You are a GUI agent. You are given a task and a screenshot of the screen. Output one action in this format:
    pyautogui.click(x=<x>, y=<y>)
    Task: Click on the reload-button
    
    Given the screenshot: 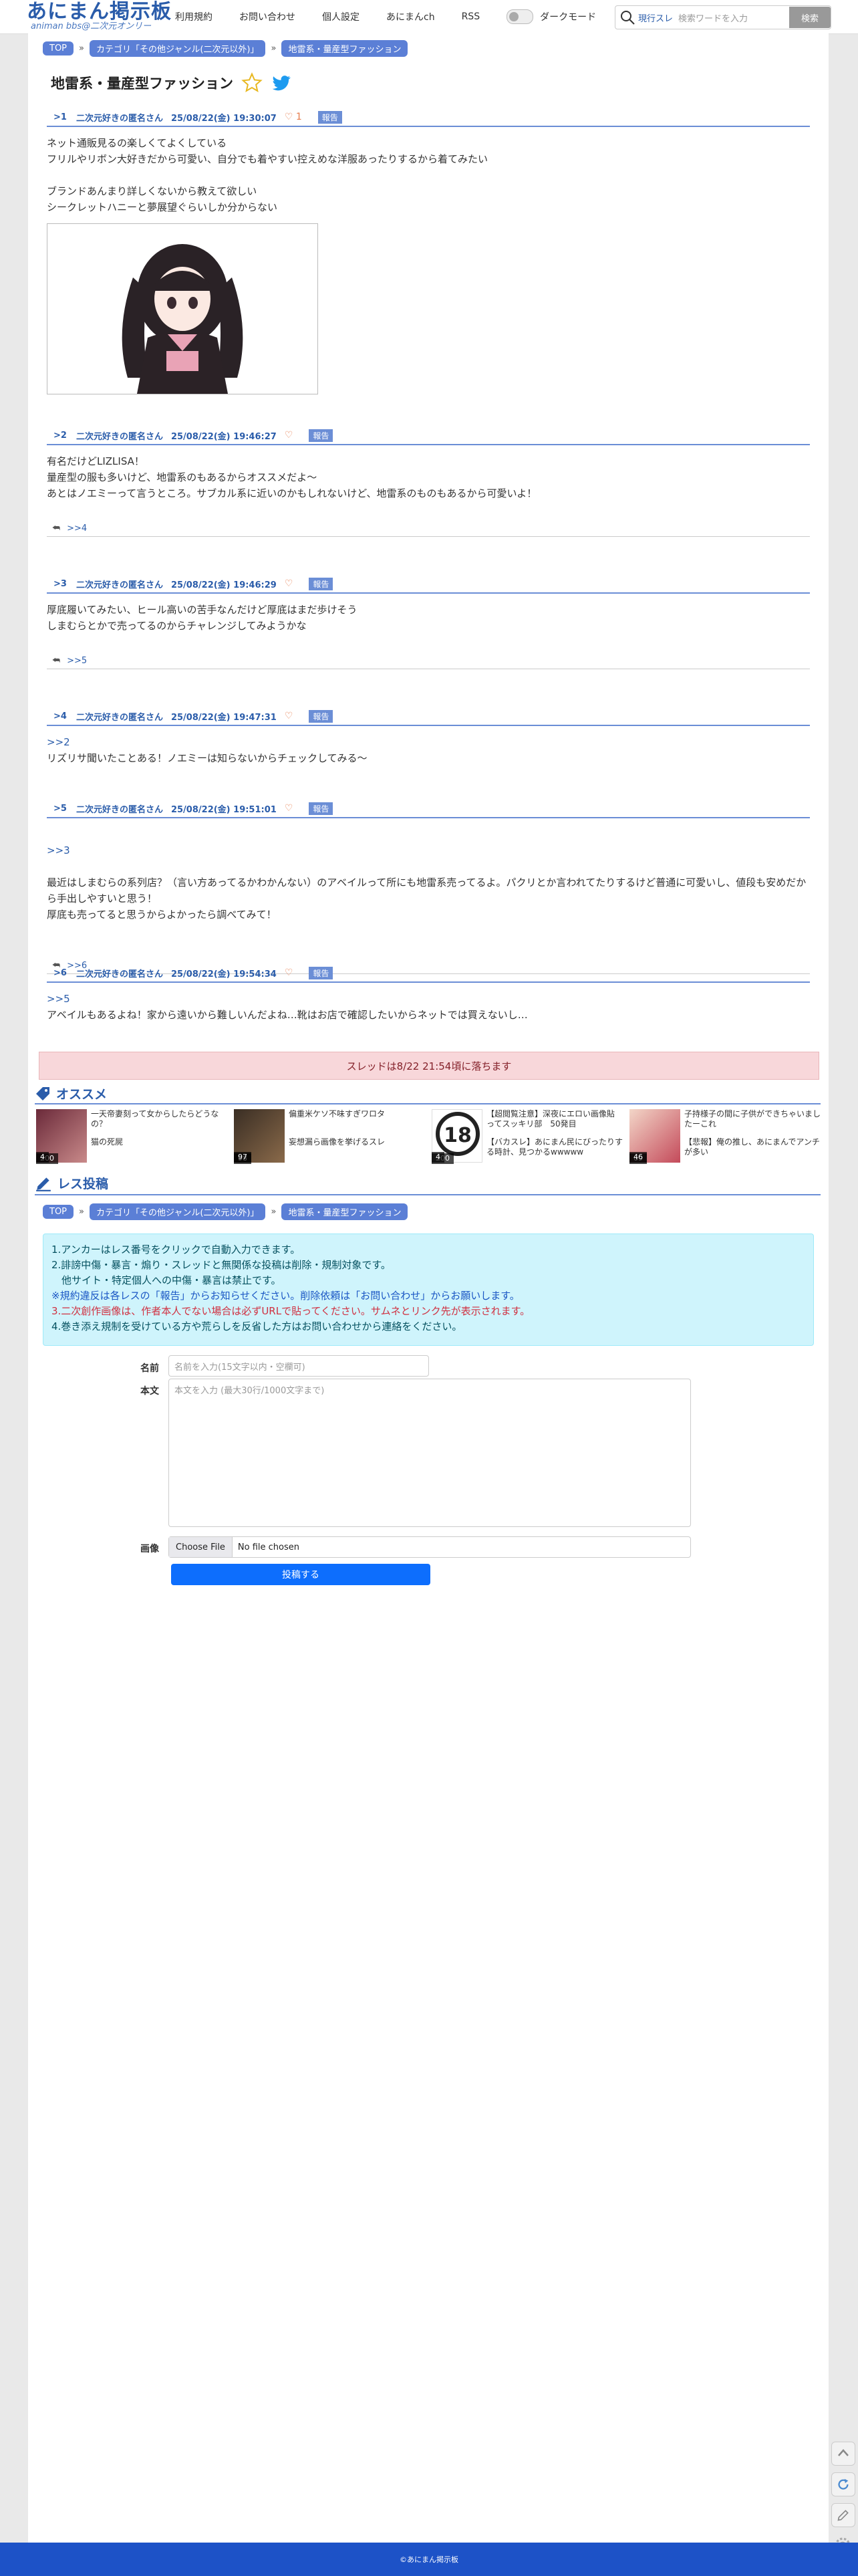 What is the action you would take?
    pyautogui.click(x=843, y=2484)
    